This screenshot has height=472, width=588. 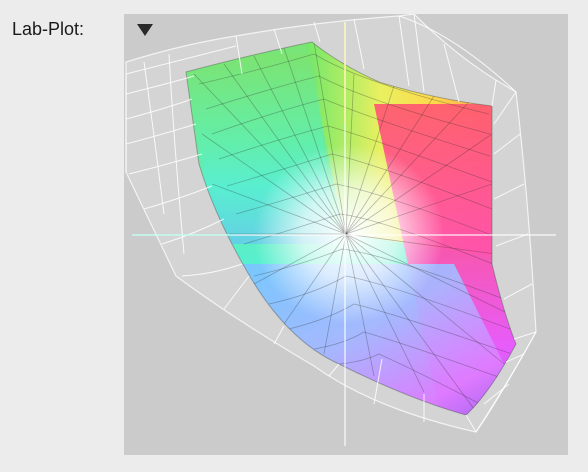 What do you see at coordinates (145, 30) in the screenshot?
I see `triangle-down-icon` at bounding box center [145, 30].